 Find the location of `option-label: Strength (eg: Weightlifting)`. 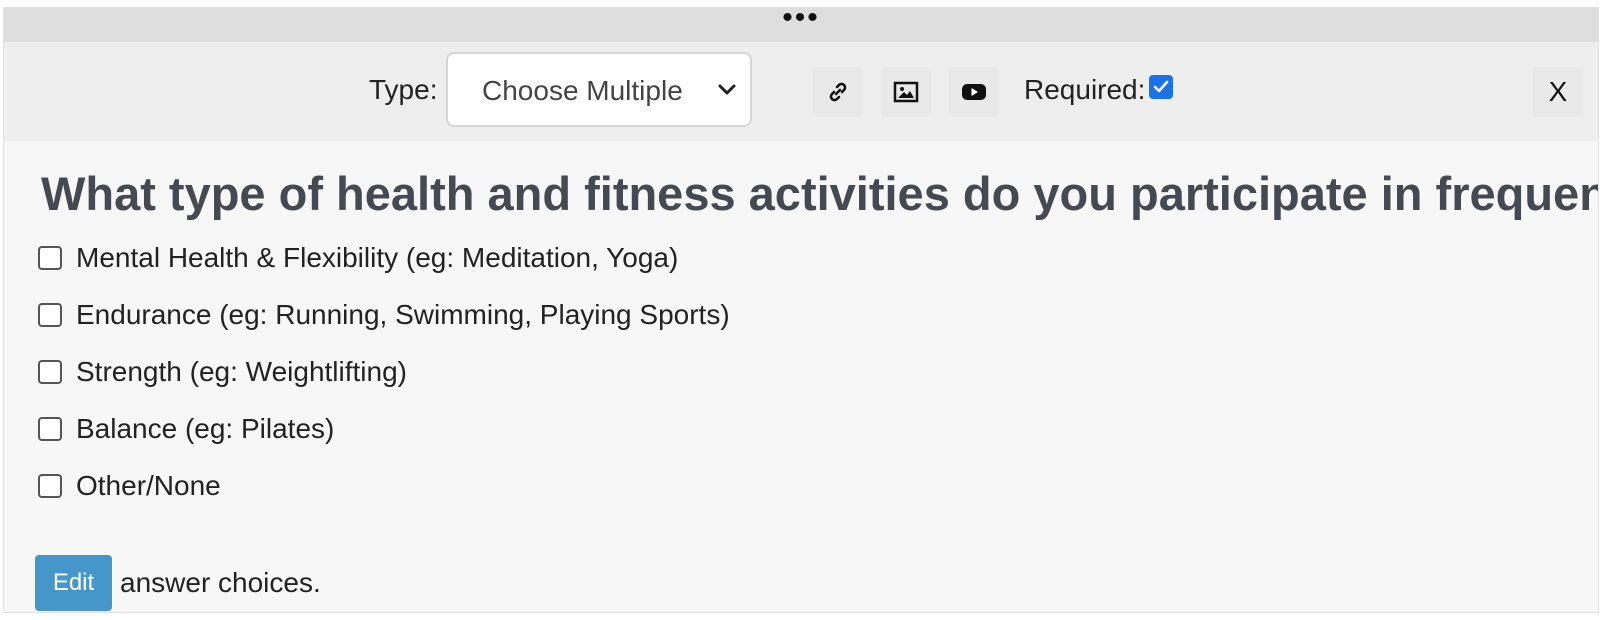

option-label: Strength (eg: Weightlifting) is located at coordinates (241, 371).